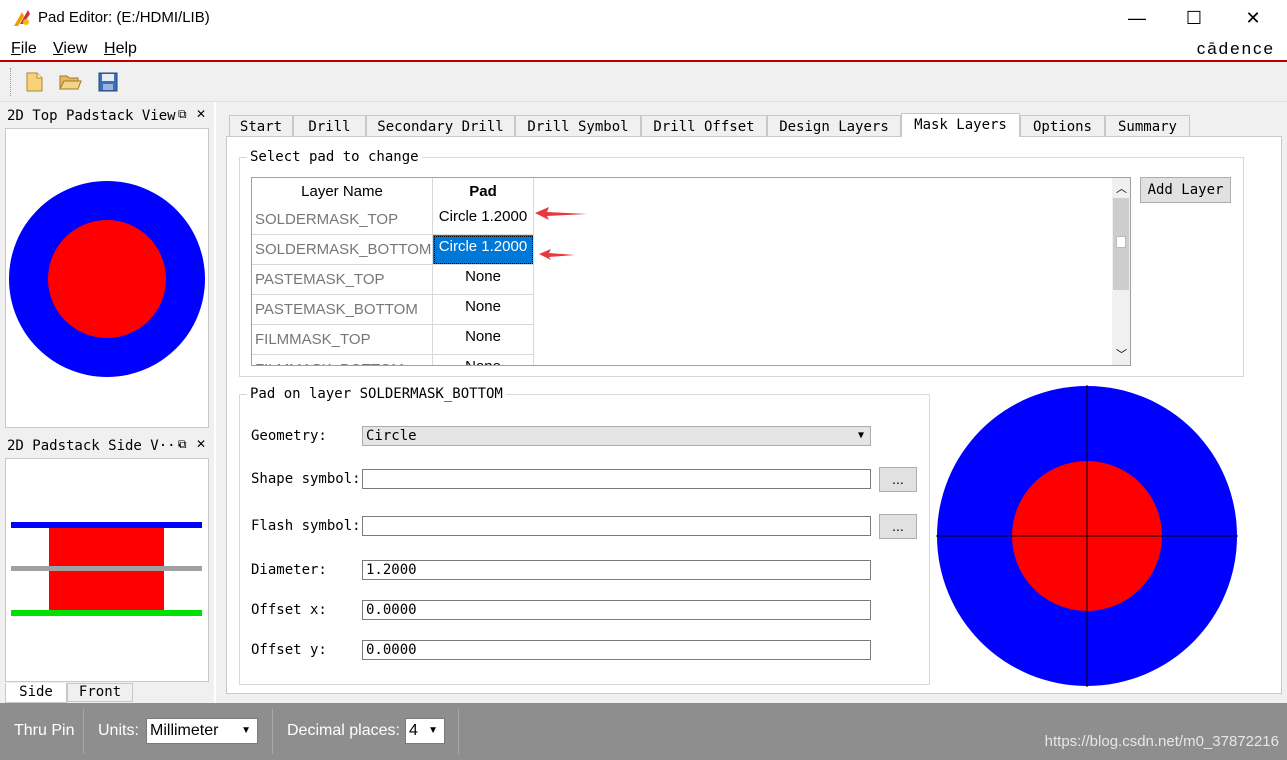 The image size is (1287, 760). Describe the element at coordinates (616, 526) in the screenshot. I see `flash-symbol-input` at that location.